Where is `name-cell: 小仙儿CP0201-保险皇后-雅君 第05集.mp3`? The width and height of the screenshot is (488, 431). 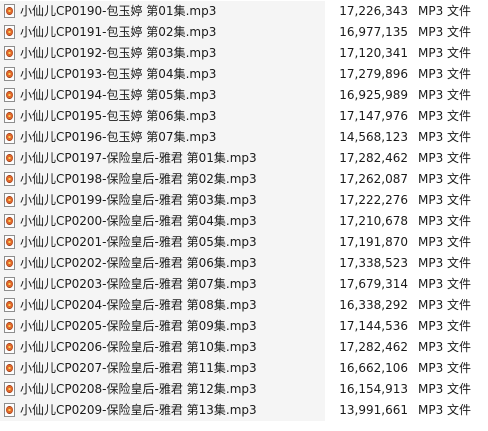
name-cell: 小仙儿CP0201-保险皇后-雅君 第05集.mp3 is located at coordinates (162, 242).